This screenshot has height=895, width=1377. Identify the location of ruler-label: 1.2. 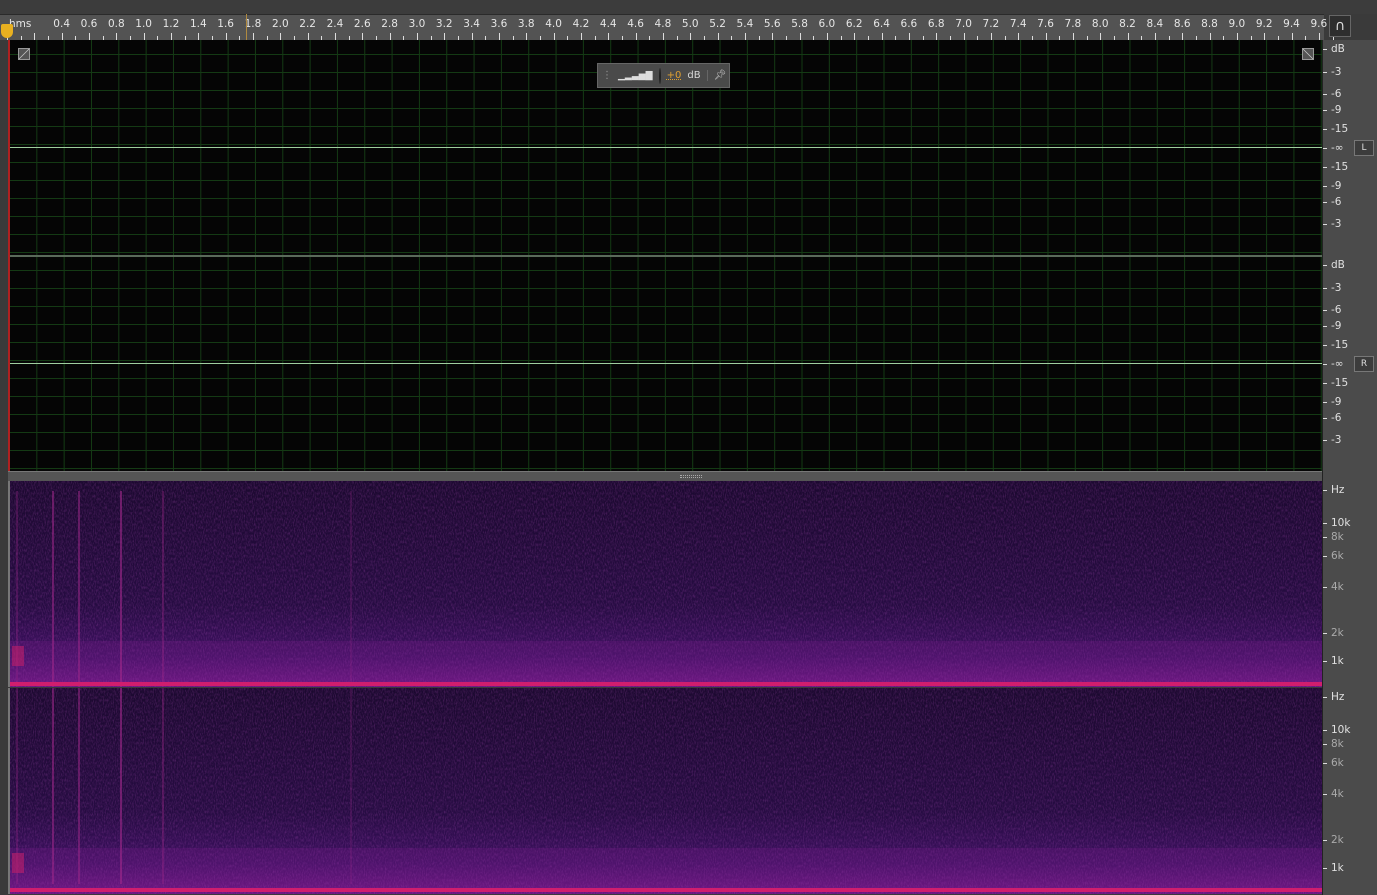
(171, 24).